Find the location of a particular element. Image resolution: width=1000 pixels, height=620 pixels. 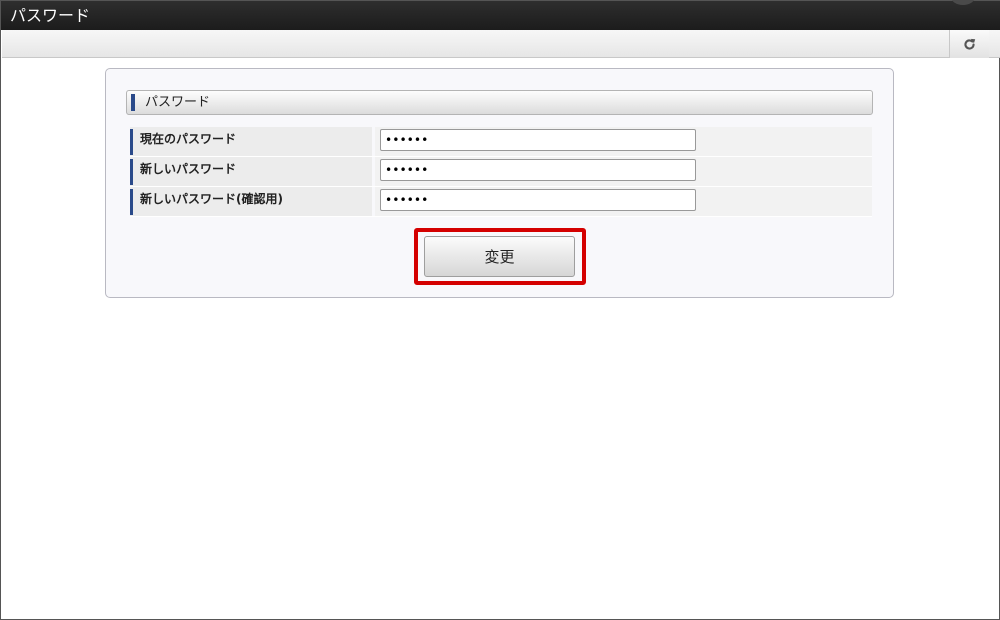

current-password-input is located at coordinates (538, 140).